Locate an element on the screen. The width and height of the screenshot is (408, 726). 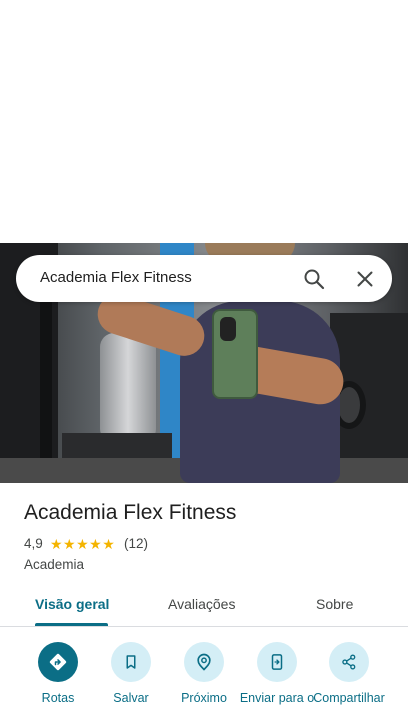
send-to-phone-button: Enviar para o is located at coordinates (277, 684).